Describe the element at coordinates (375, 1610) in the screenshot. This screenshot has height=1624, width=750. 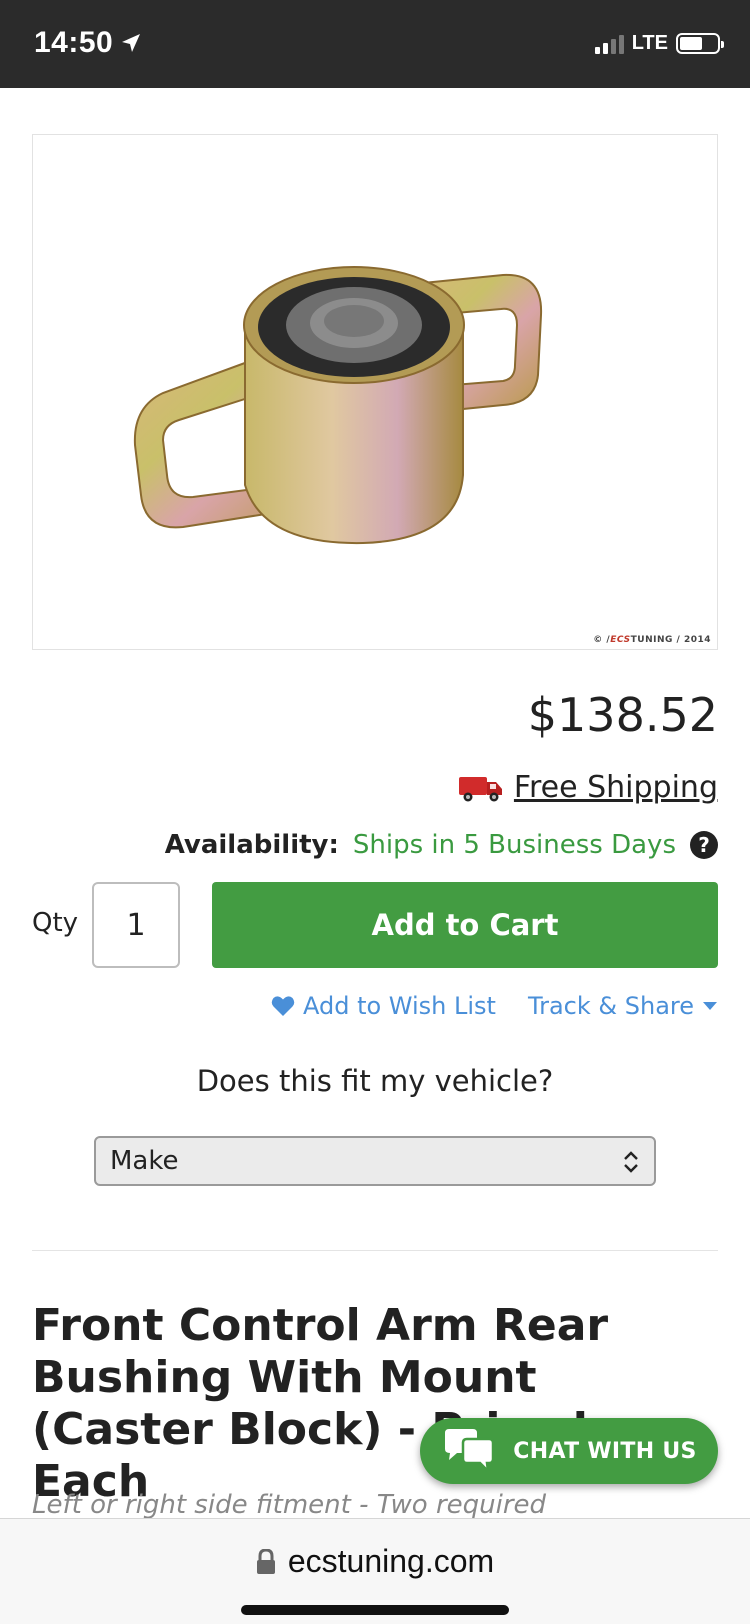
I see `home-indicator` at that location.